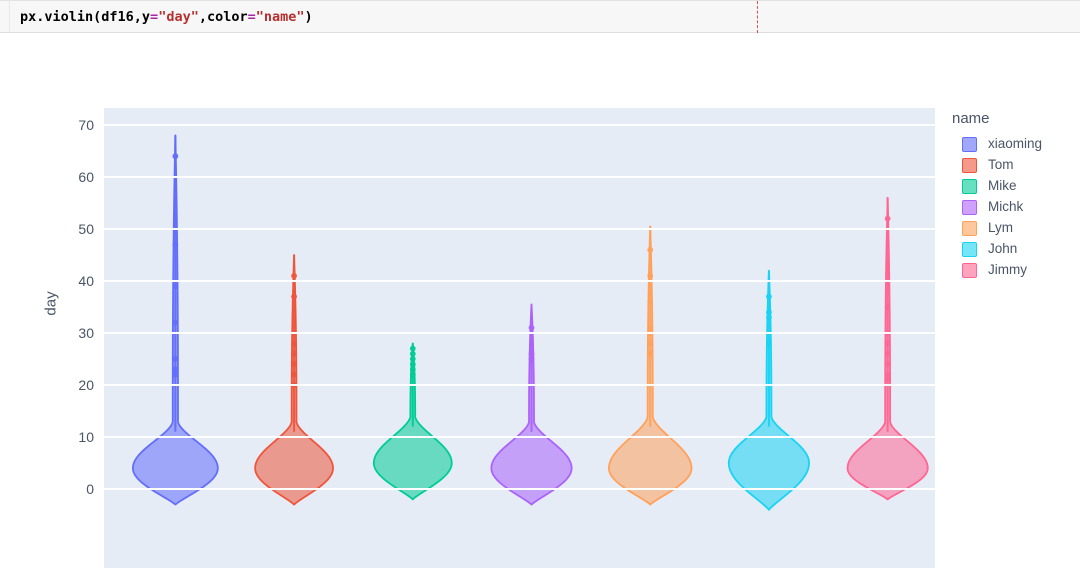 The image size is (1080, 568). What do you see at coordinates (1001, 228) in the screenshot?
I see `legend-label: Lym` at bounding box center [1001, 228].